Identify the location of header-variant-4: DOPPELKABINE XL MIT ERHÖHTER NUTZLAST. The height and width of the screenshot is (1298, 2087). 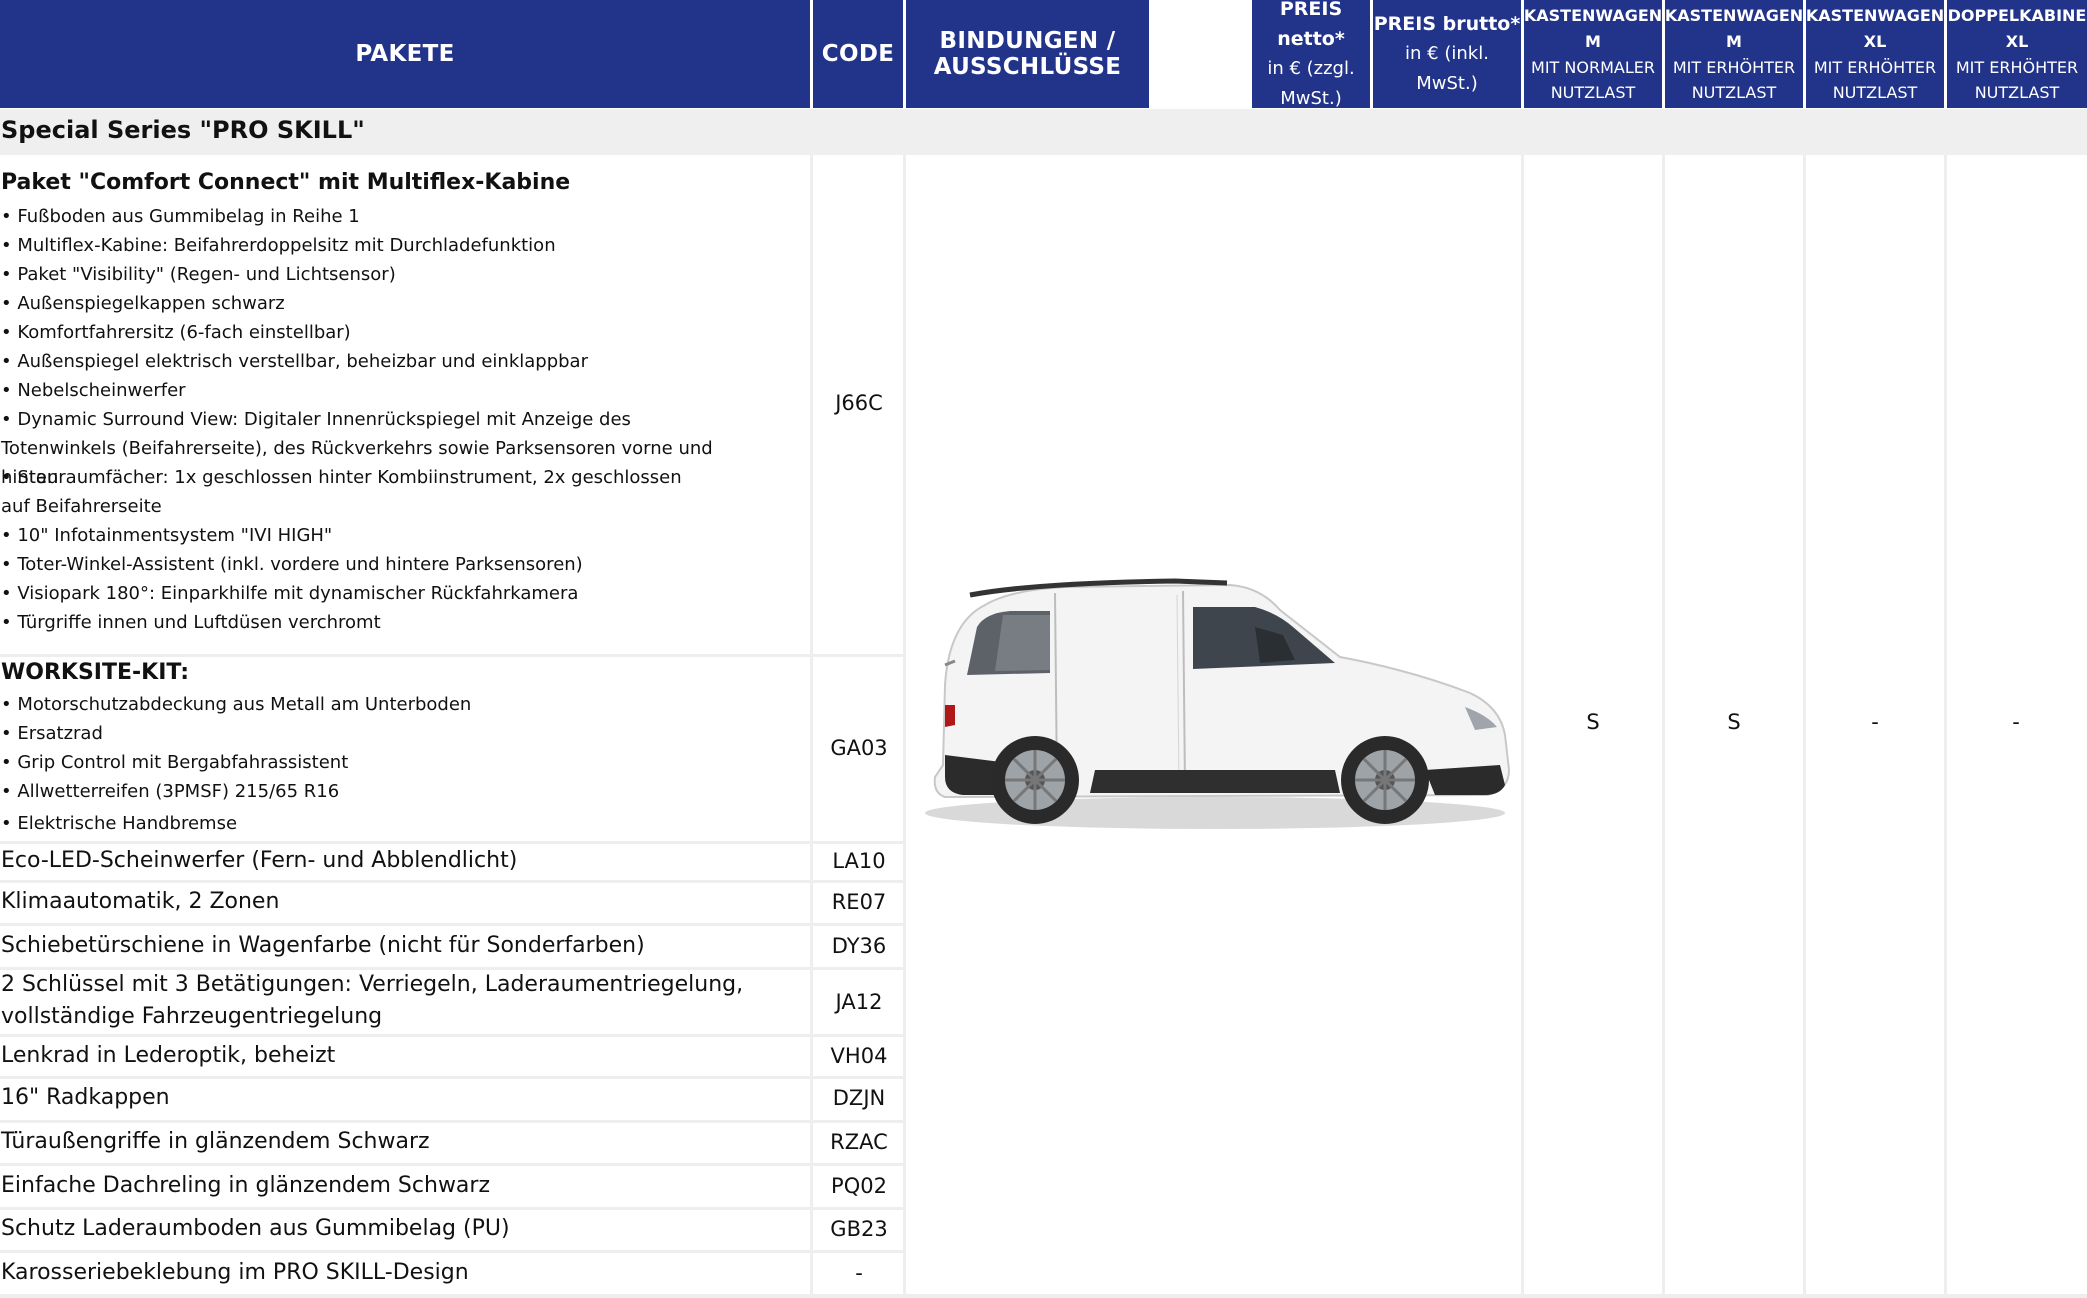
(2017, 54).